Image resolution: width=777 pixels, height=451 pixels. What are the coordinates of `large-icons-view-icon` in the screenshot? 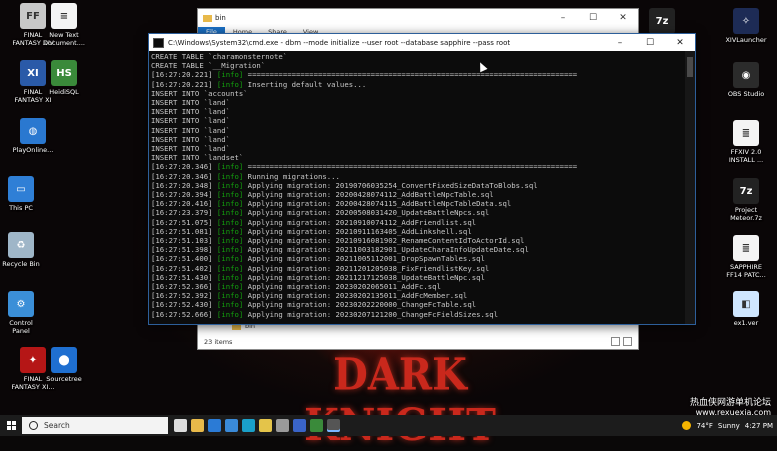 It's located at (627, 341).